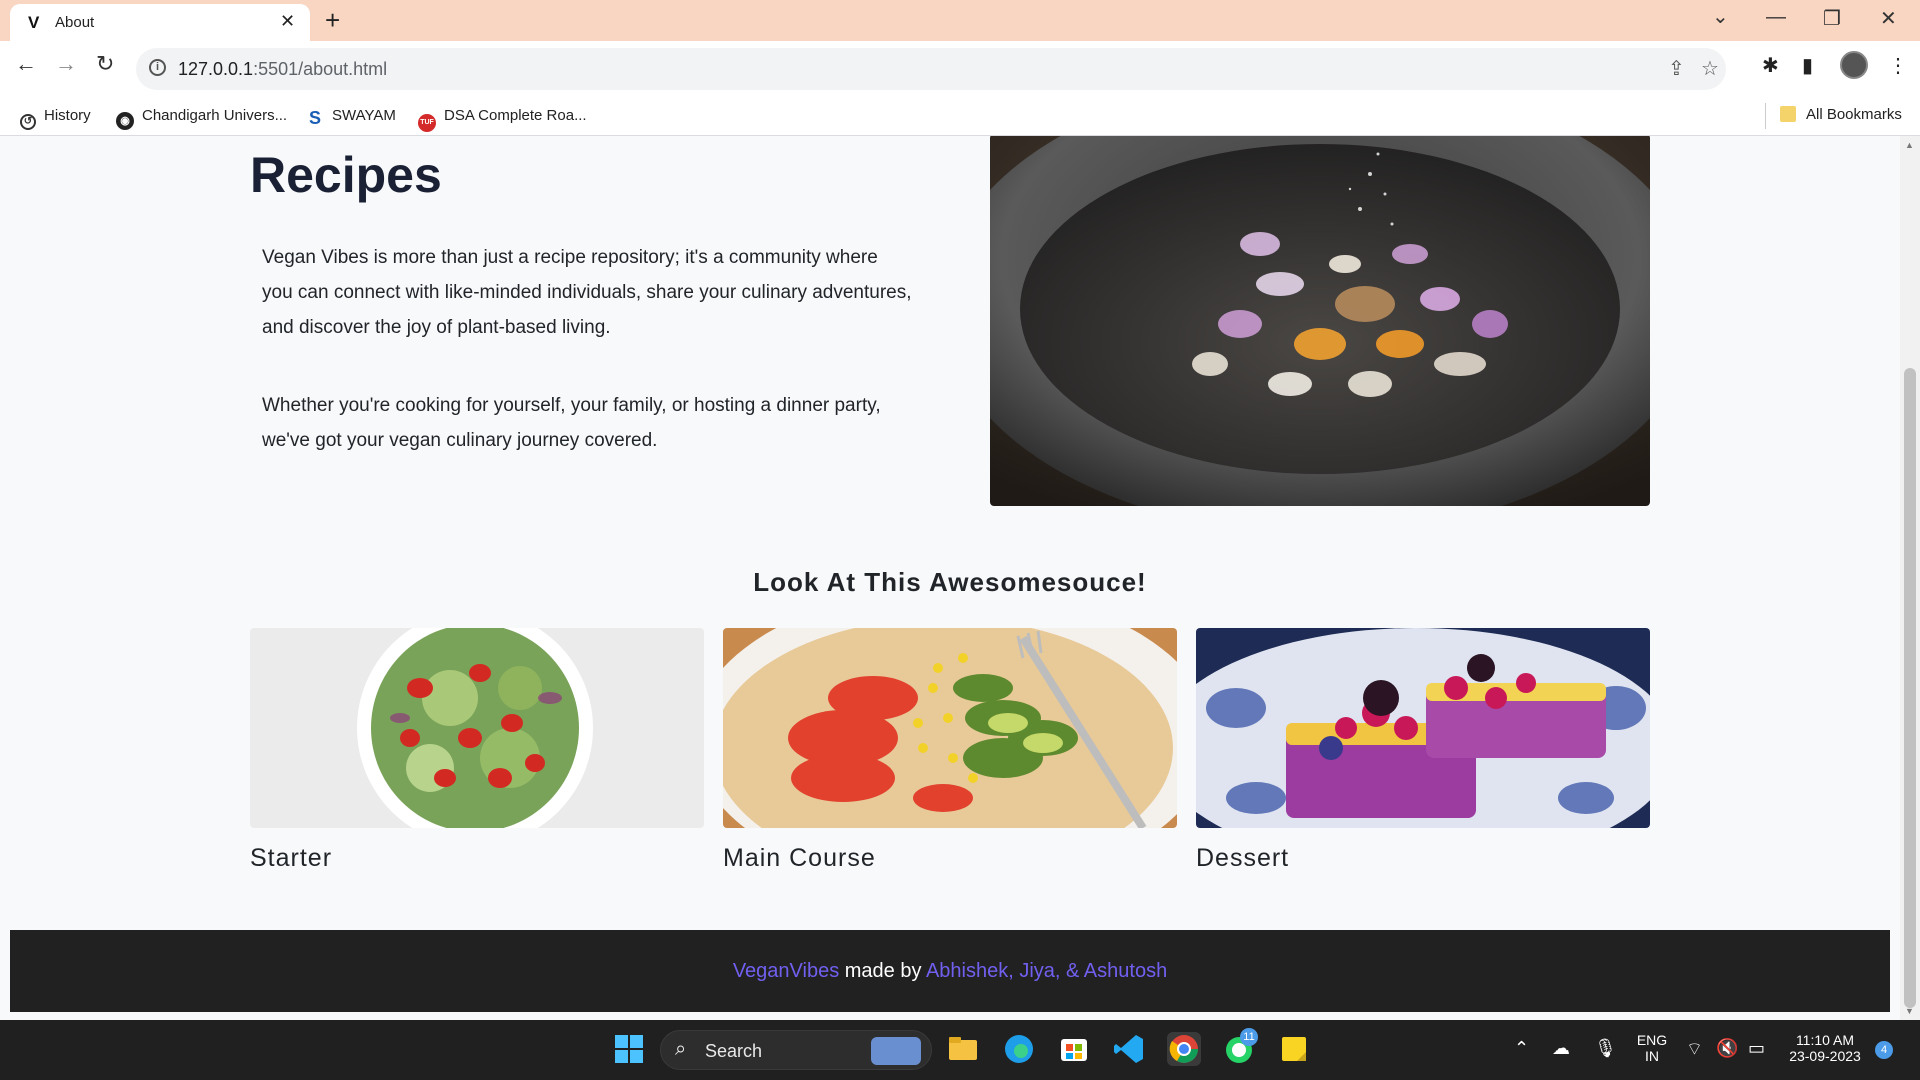  Describe the element at coordinates (1909, 1011) in the screenshot. I see `scroll-down-arrow-icon: ▼` at that location.